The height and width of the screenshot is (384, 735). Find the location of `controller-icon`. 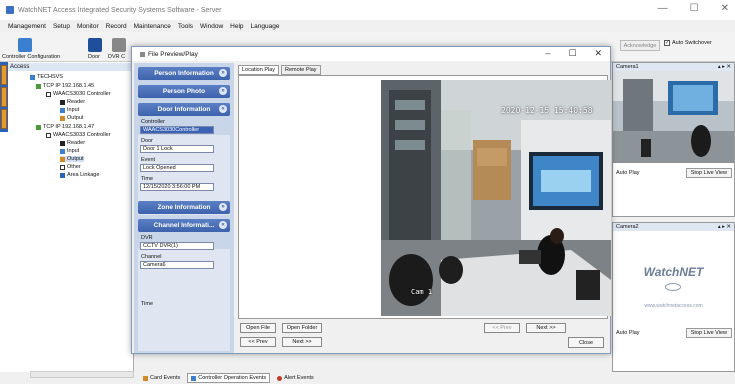

controller-icon is located at coordinates (194, 378).